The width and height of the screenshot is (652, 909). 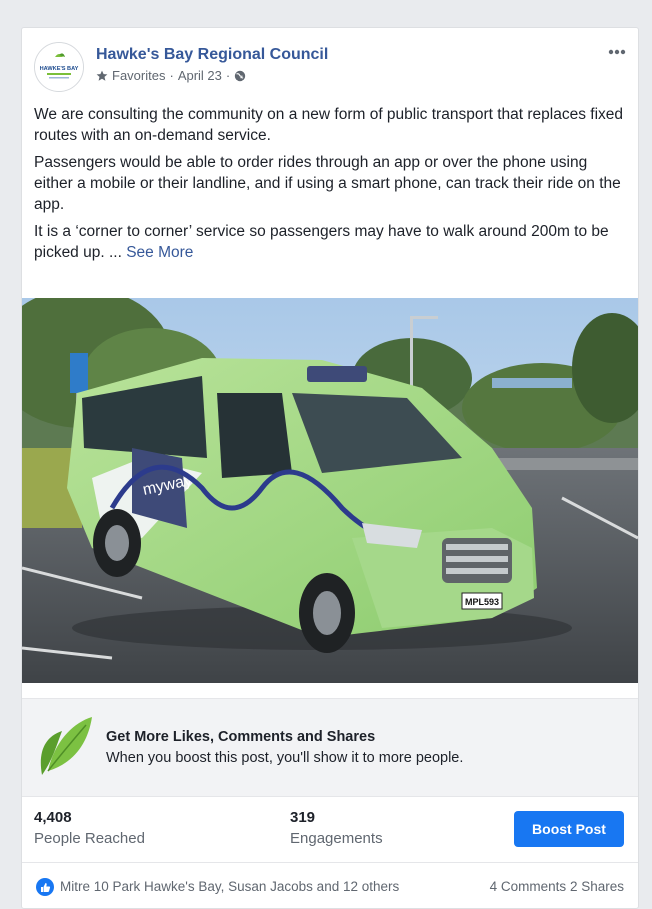 What do you see at coordinates (336, 828) in the screenshot?
I see `engagements-stat: 319 Engagements` at bounding box center [336, 828].